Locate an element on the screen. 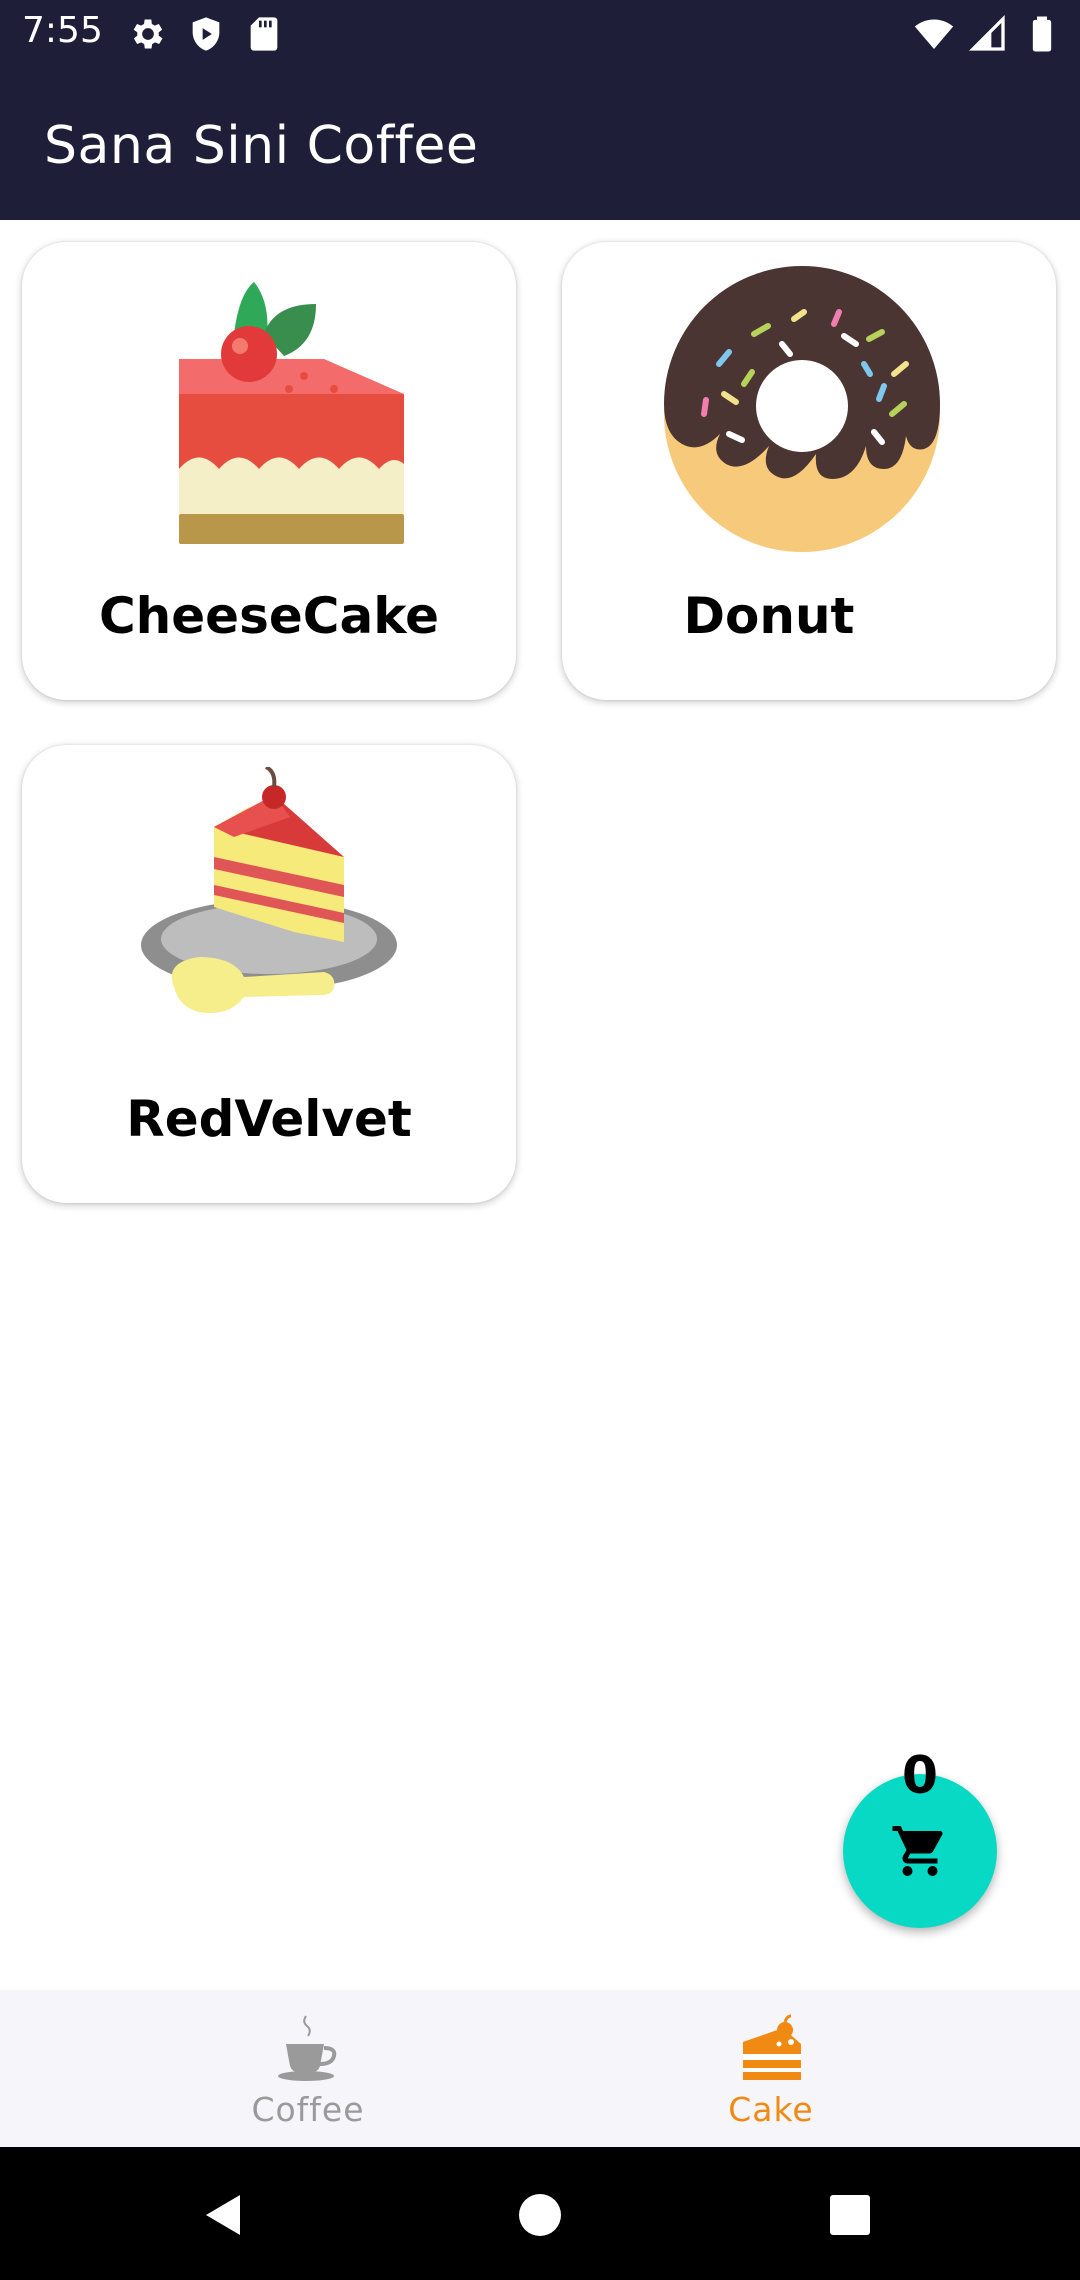  redvelvet-image is located at coordinates (269, 890).